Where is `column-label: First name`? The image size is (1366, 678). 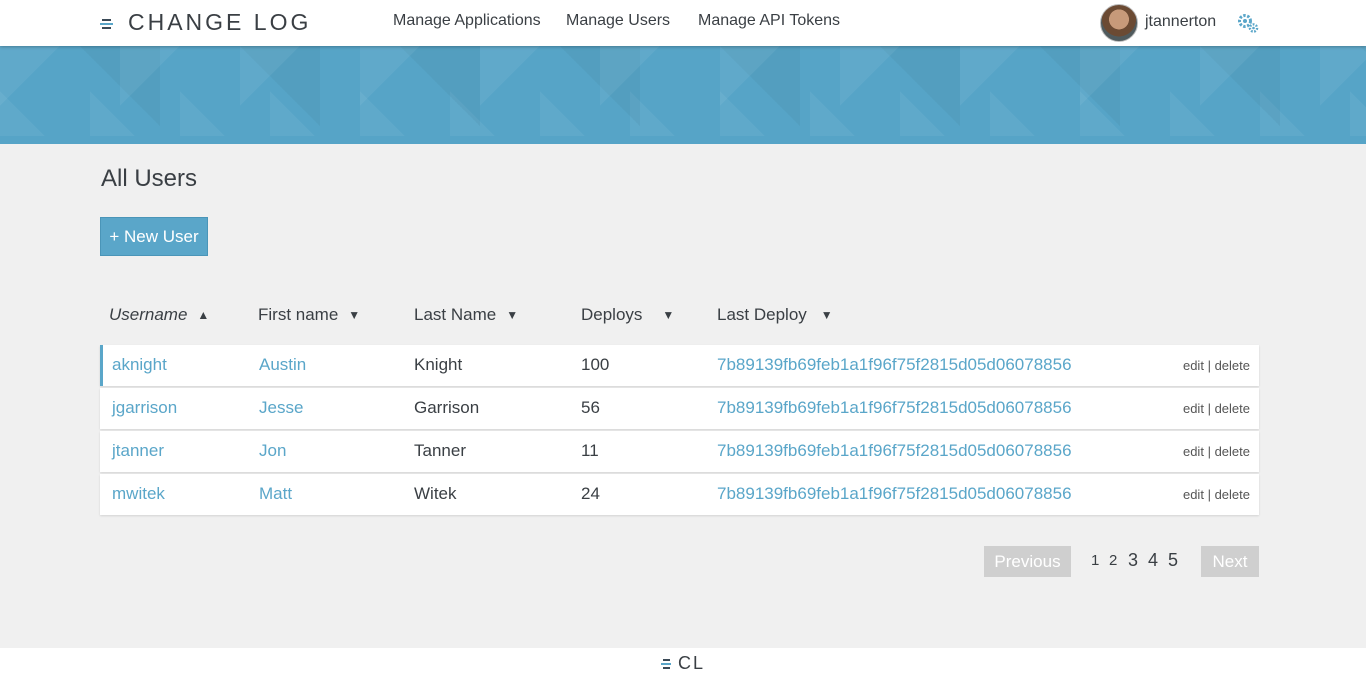 column-label: First name is located at coordinates (298, 314).